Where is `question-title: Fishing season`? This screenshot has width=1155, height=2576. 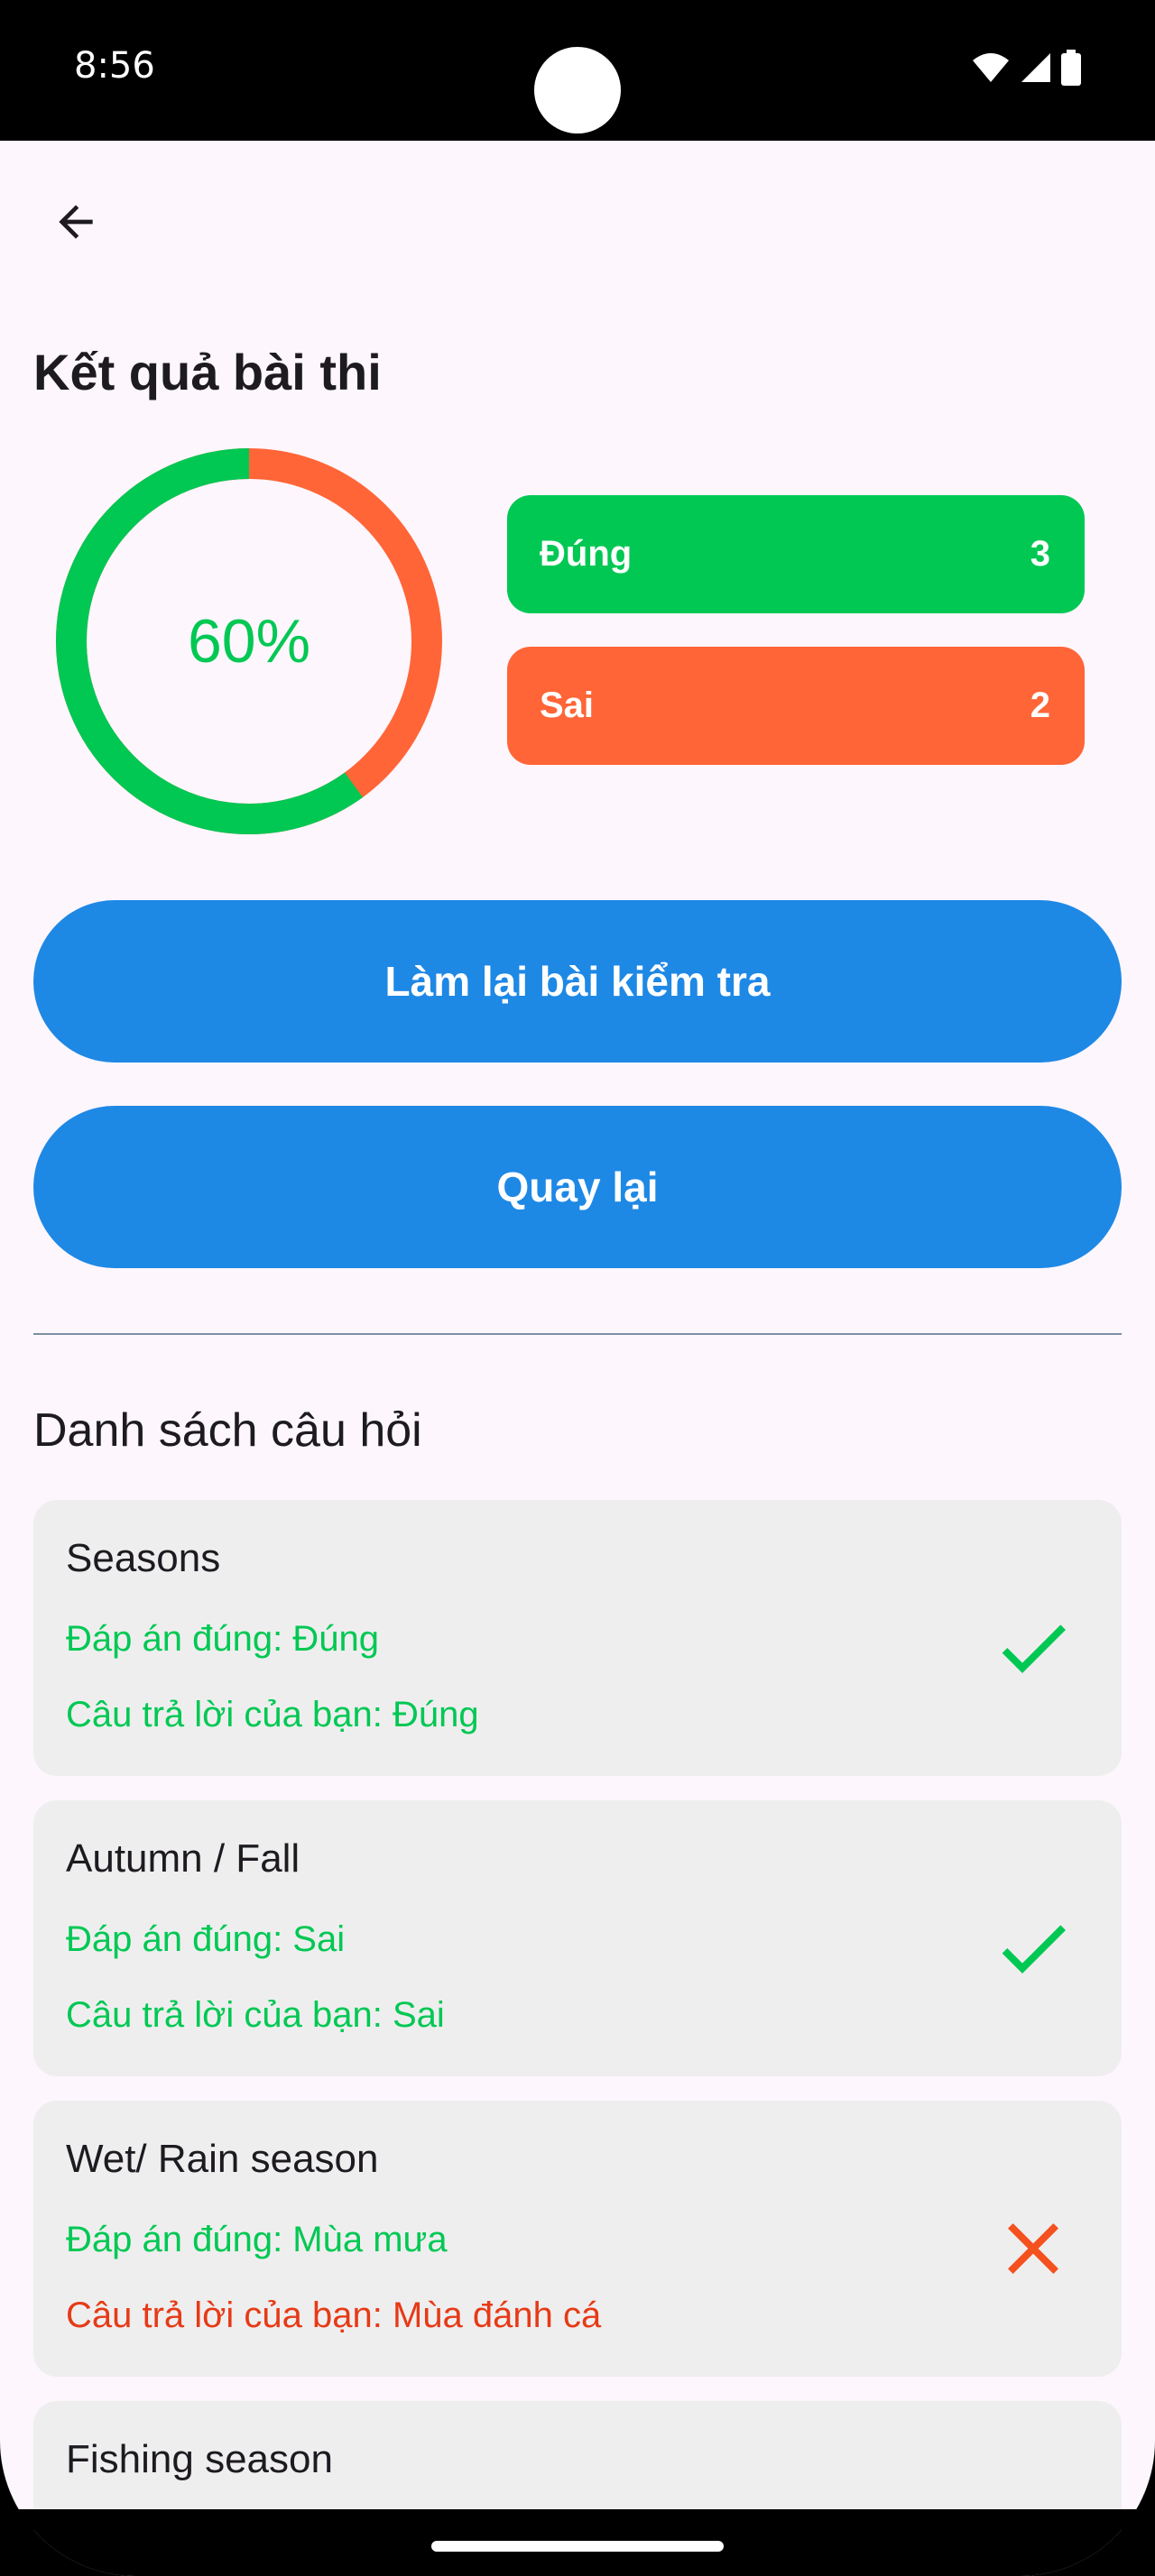 question-title: Fishing season is located at coordinates (199, 2459).